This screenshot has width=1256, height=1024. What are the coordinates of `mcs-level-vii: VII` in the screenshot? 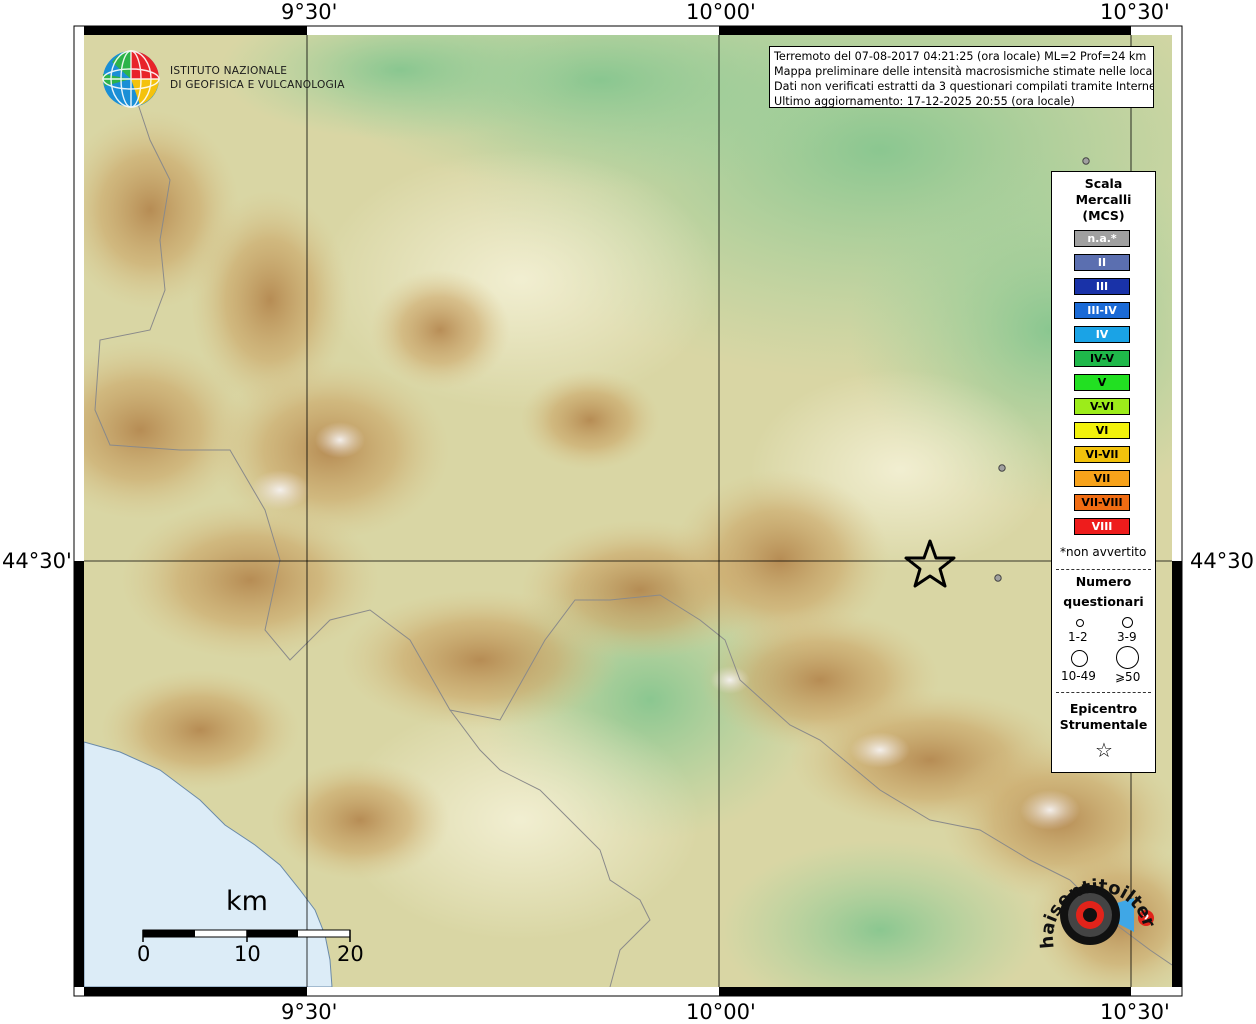 It's located at (1102, 478).